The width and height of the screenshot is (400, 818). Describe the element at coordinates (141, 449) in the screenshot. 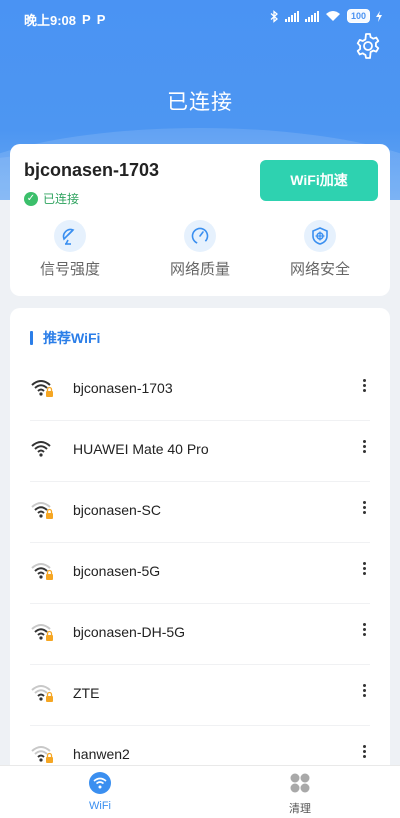

I see `wifi-ssid: HUAWEI Mate 40 Pro` at that location.